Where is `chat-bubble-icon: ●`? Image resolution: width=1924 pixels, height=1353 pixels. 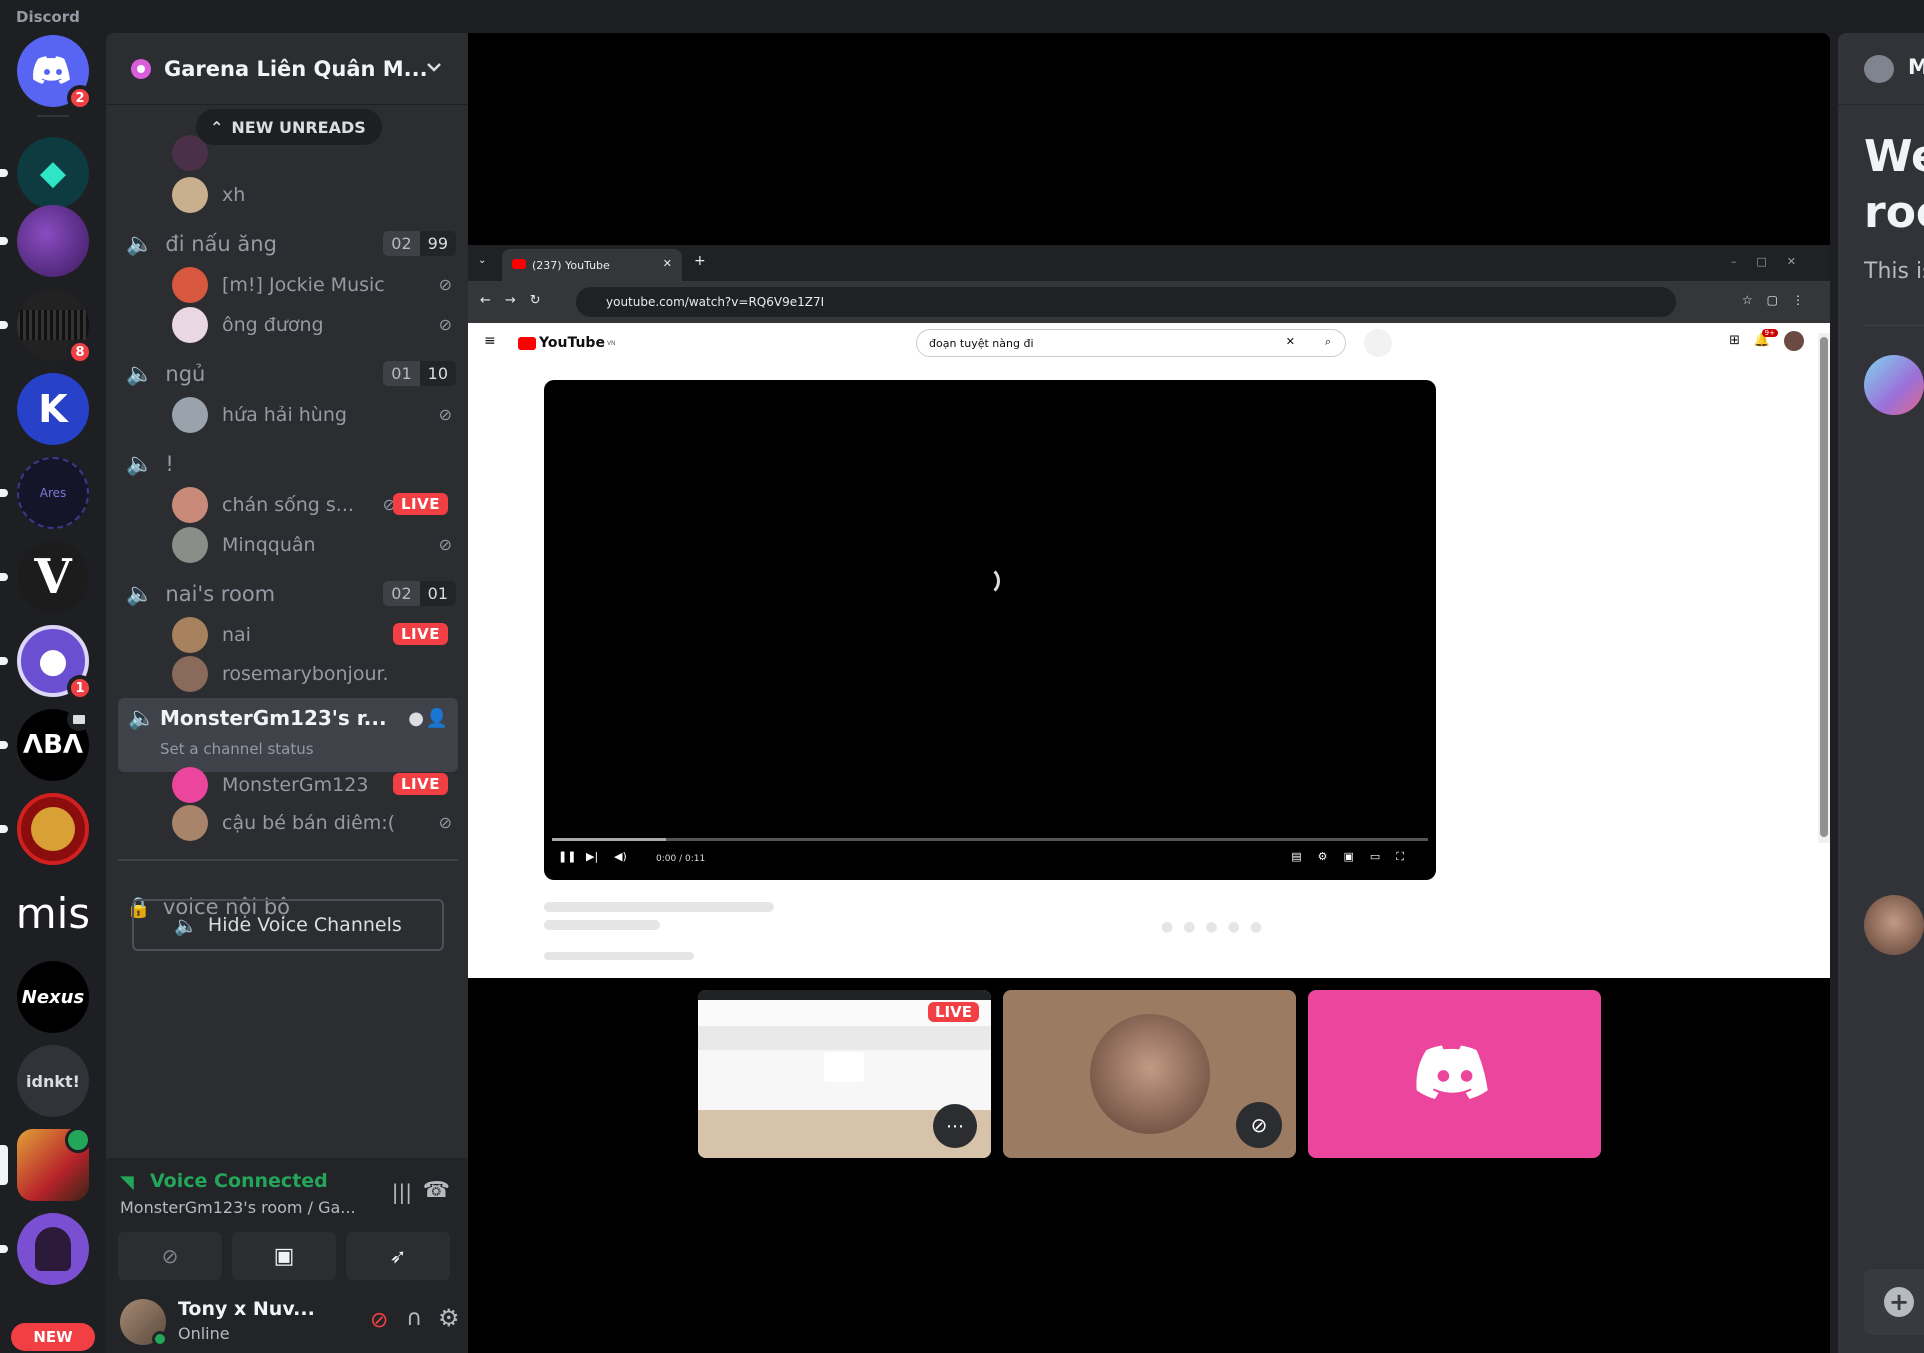
chat-bubble-icon: ● is located at coordinates (416, 718).